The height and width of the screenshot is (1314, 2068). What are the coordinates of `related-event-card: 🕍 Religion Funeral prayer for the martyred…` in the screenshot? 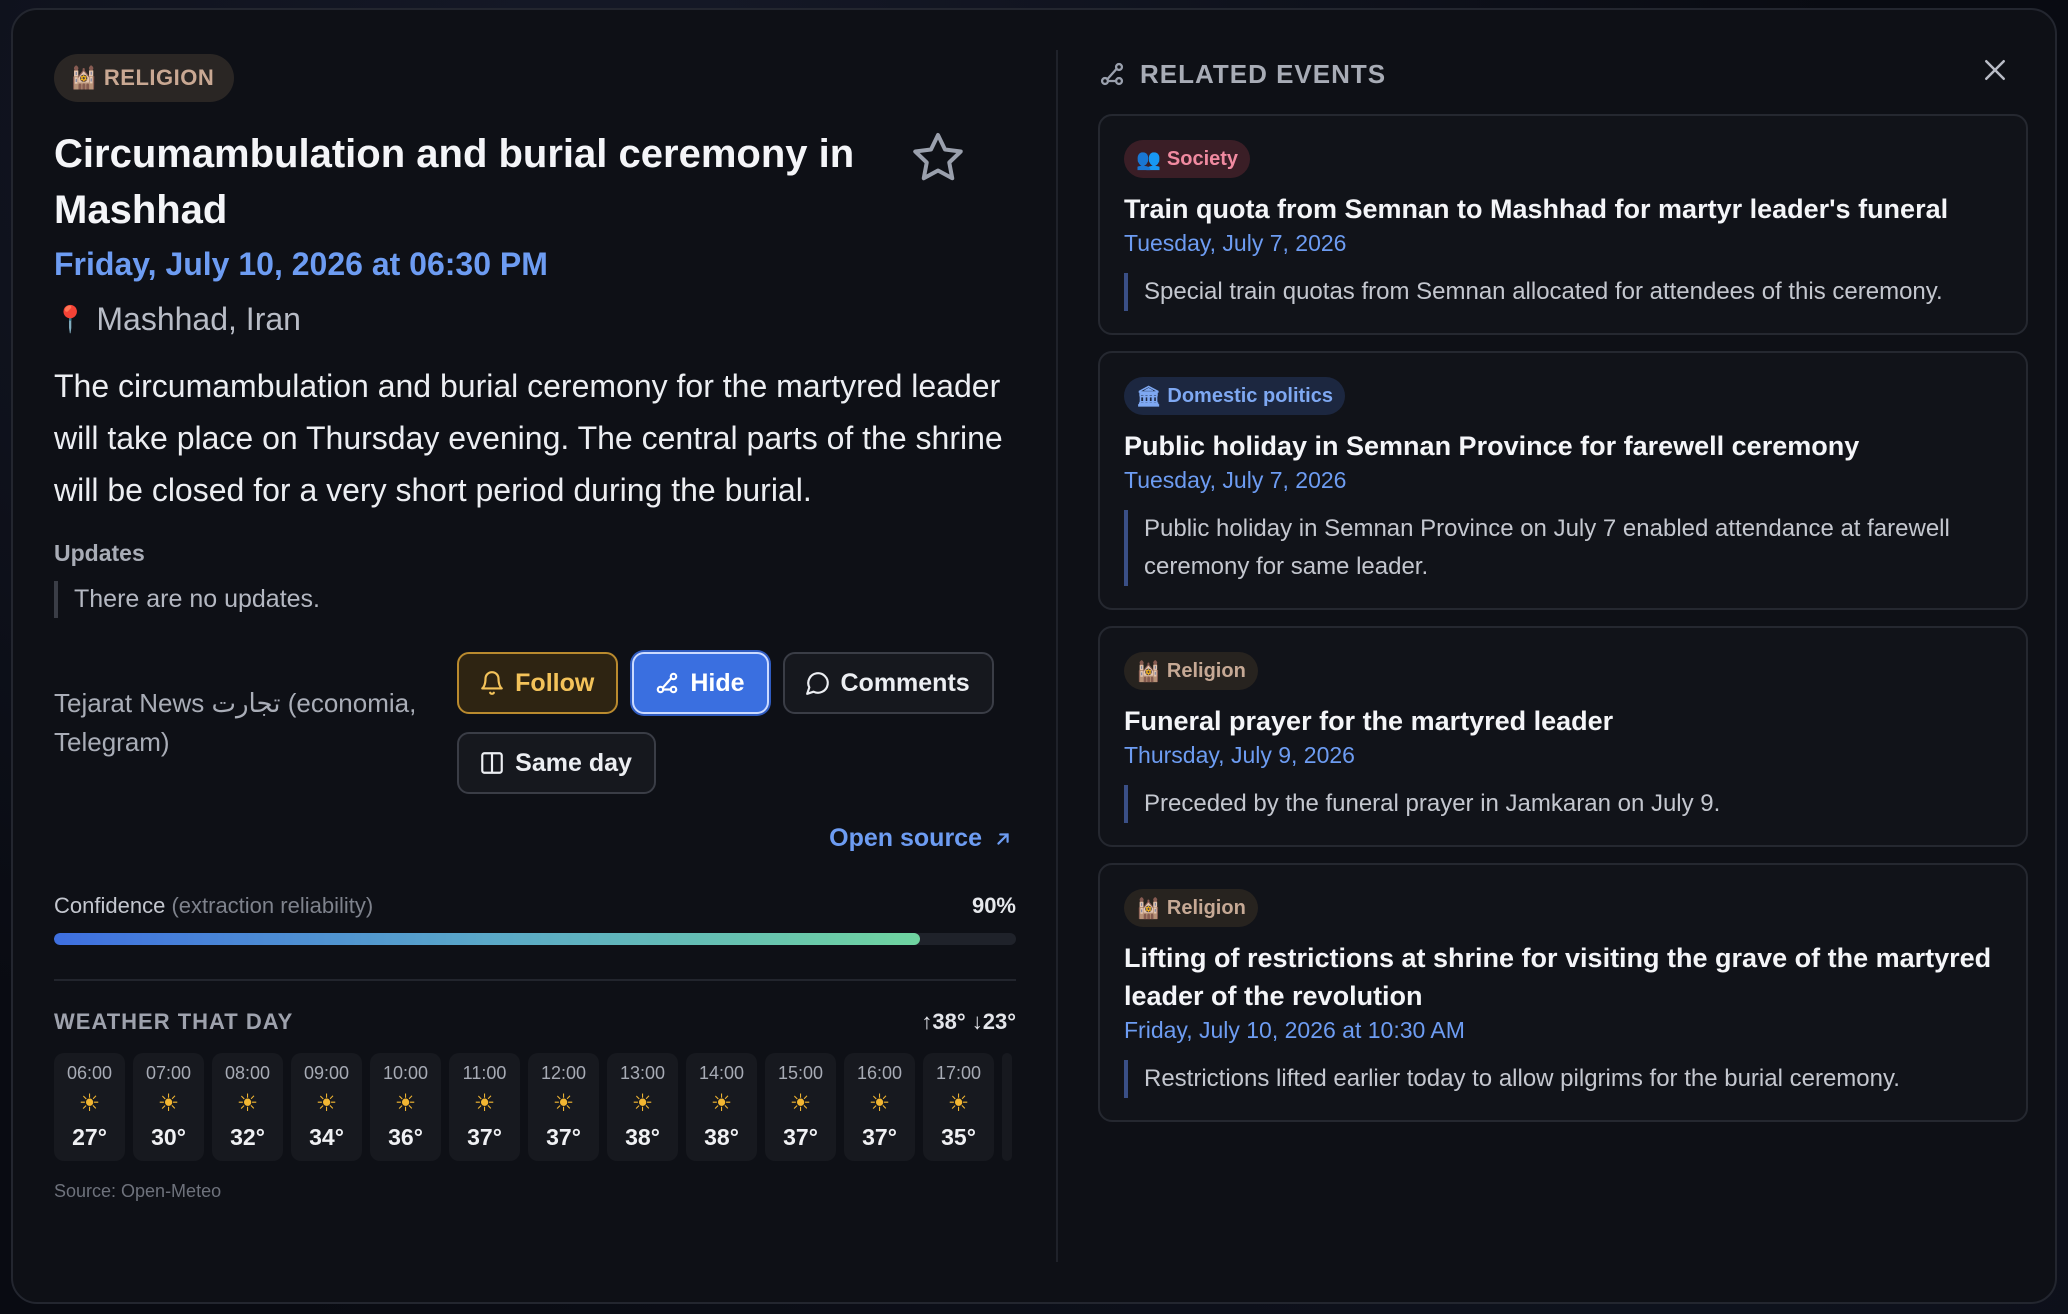 It's located at (1563, 736).